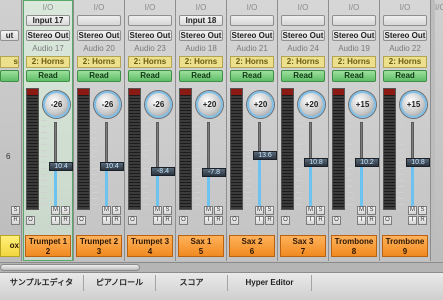  What do you see at coordinates (99, 246) in the screenshot?
I see `track-name-plate: Trumpet 23` at bounding box center [99, 246].